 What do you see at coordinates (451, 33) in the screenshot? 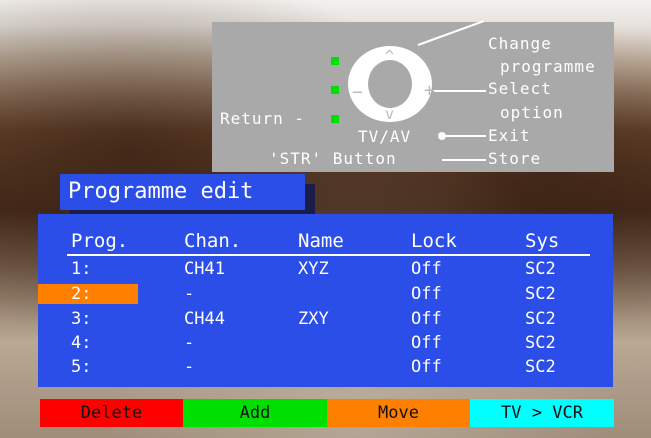
I see `change-pointer-line` at bounding box center [451, 33].